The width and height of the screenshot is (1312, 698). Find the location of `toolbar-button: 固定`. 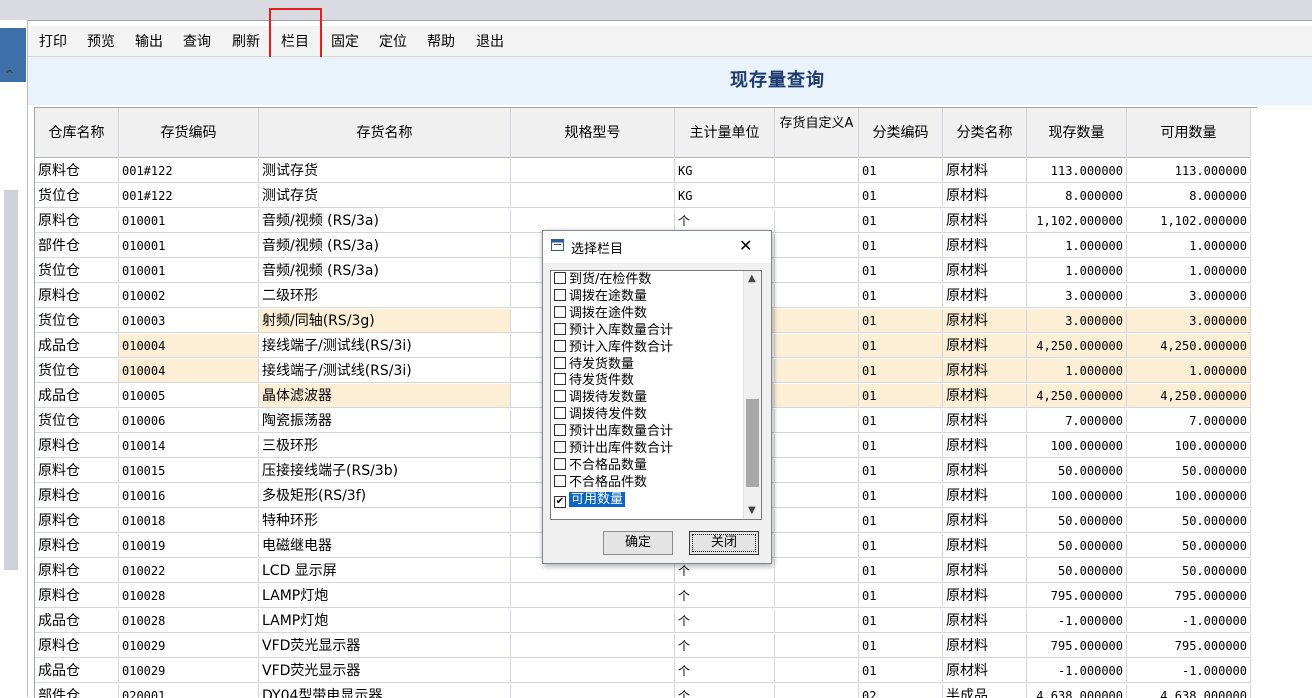

toolbar-button: 固定 is located at coordinates (345, 42).